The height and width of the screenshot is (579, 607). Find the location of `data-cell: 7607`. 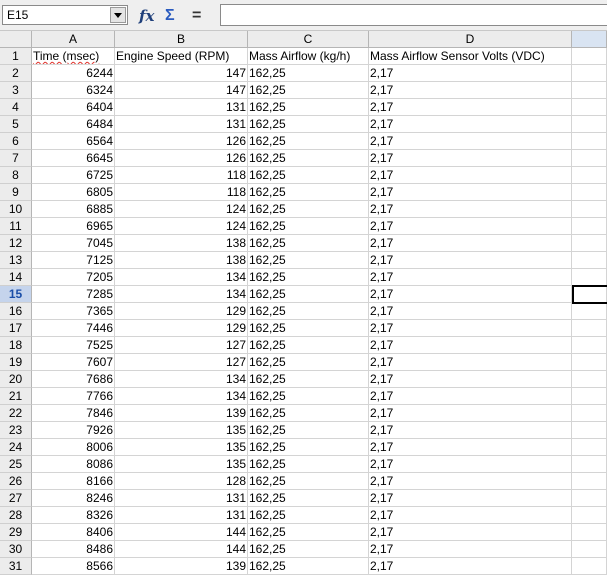

data-cell: 7607 is located at coordinates (73, 362).